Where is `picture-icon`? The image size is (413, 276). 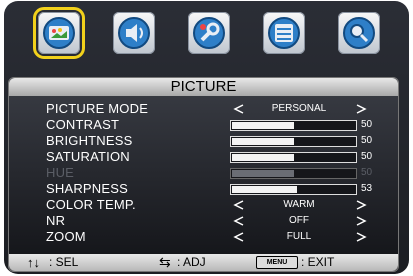 picture-icon is located at coordinates (59, 33).